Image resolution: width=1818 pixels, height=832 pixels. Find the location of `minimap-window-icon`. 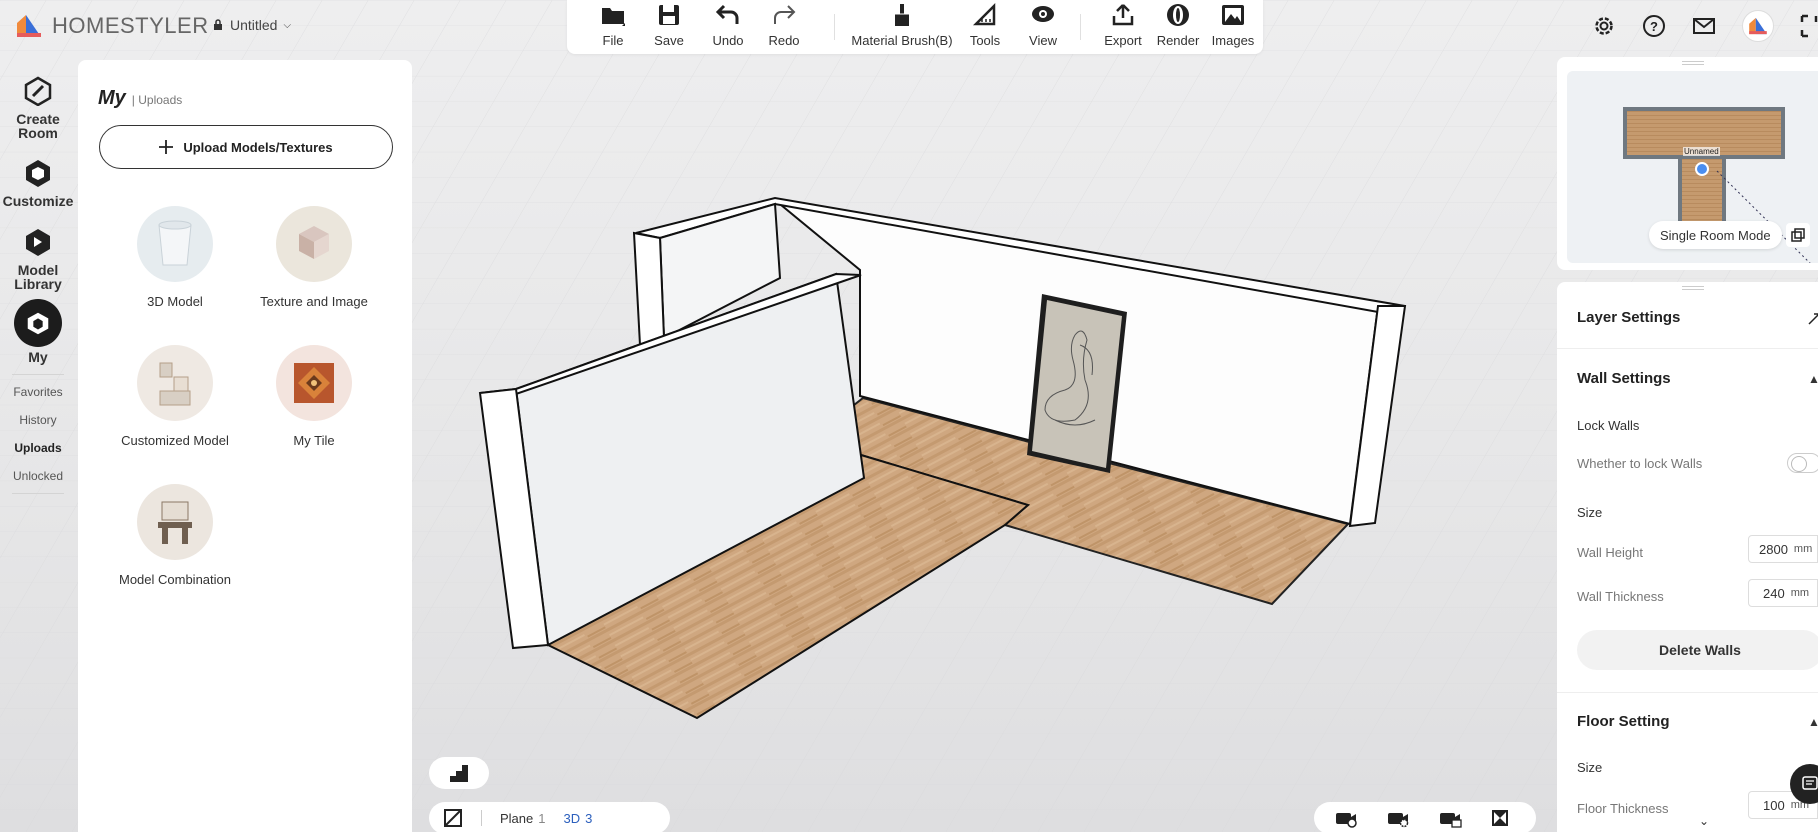

minimap-window-icon is located at coordinates (1798, 235).